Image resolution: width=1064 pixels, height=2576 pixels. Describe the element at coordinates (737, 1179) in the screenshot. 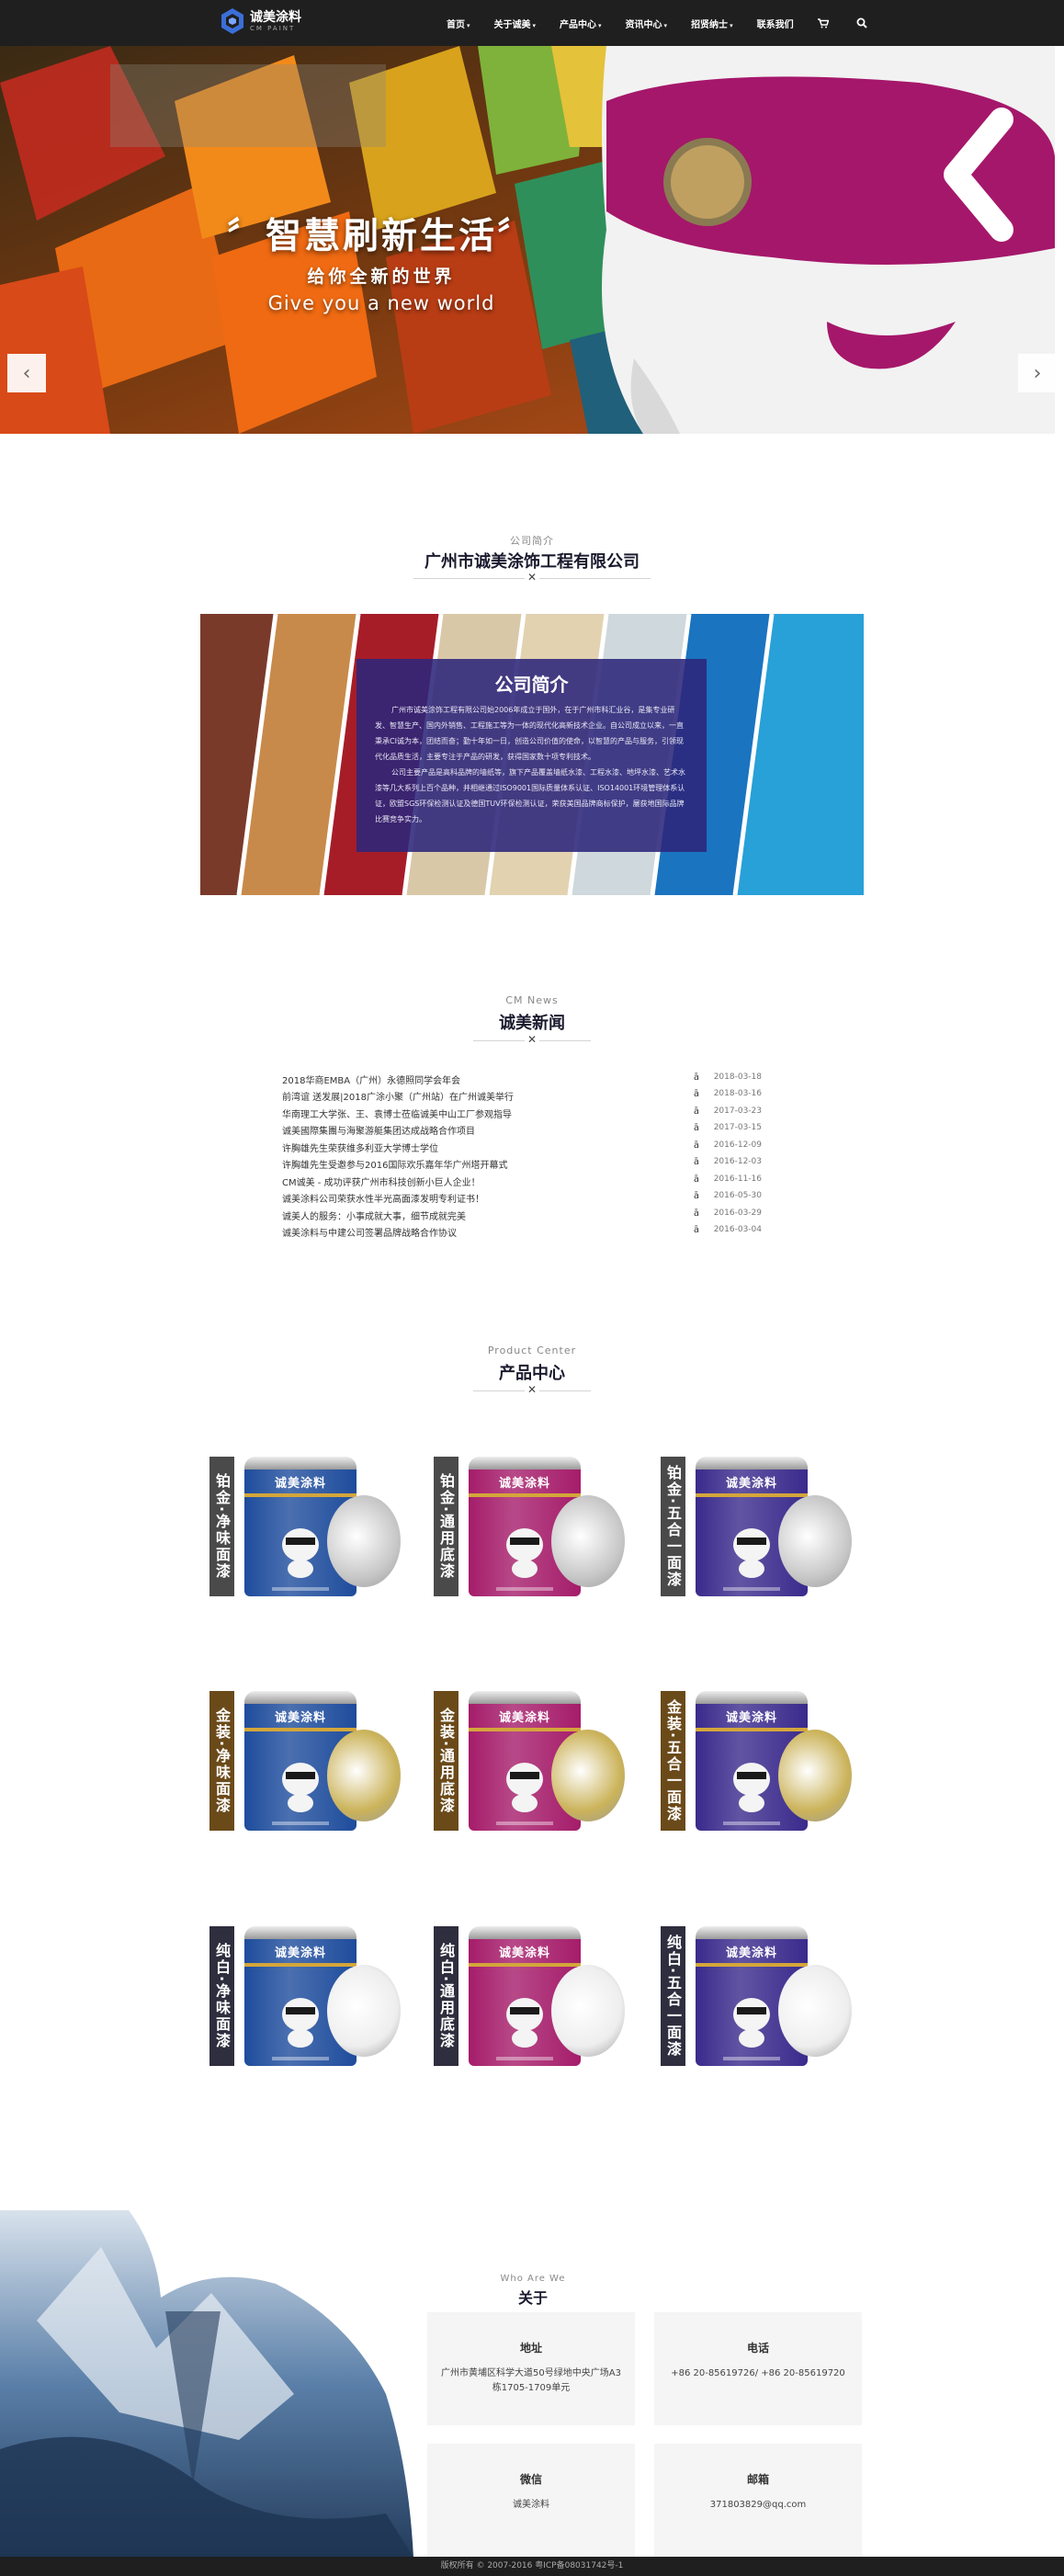

I see `news-date: 2016-11-16` at that location.